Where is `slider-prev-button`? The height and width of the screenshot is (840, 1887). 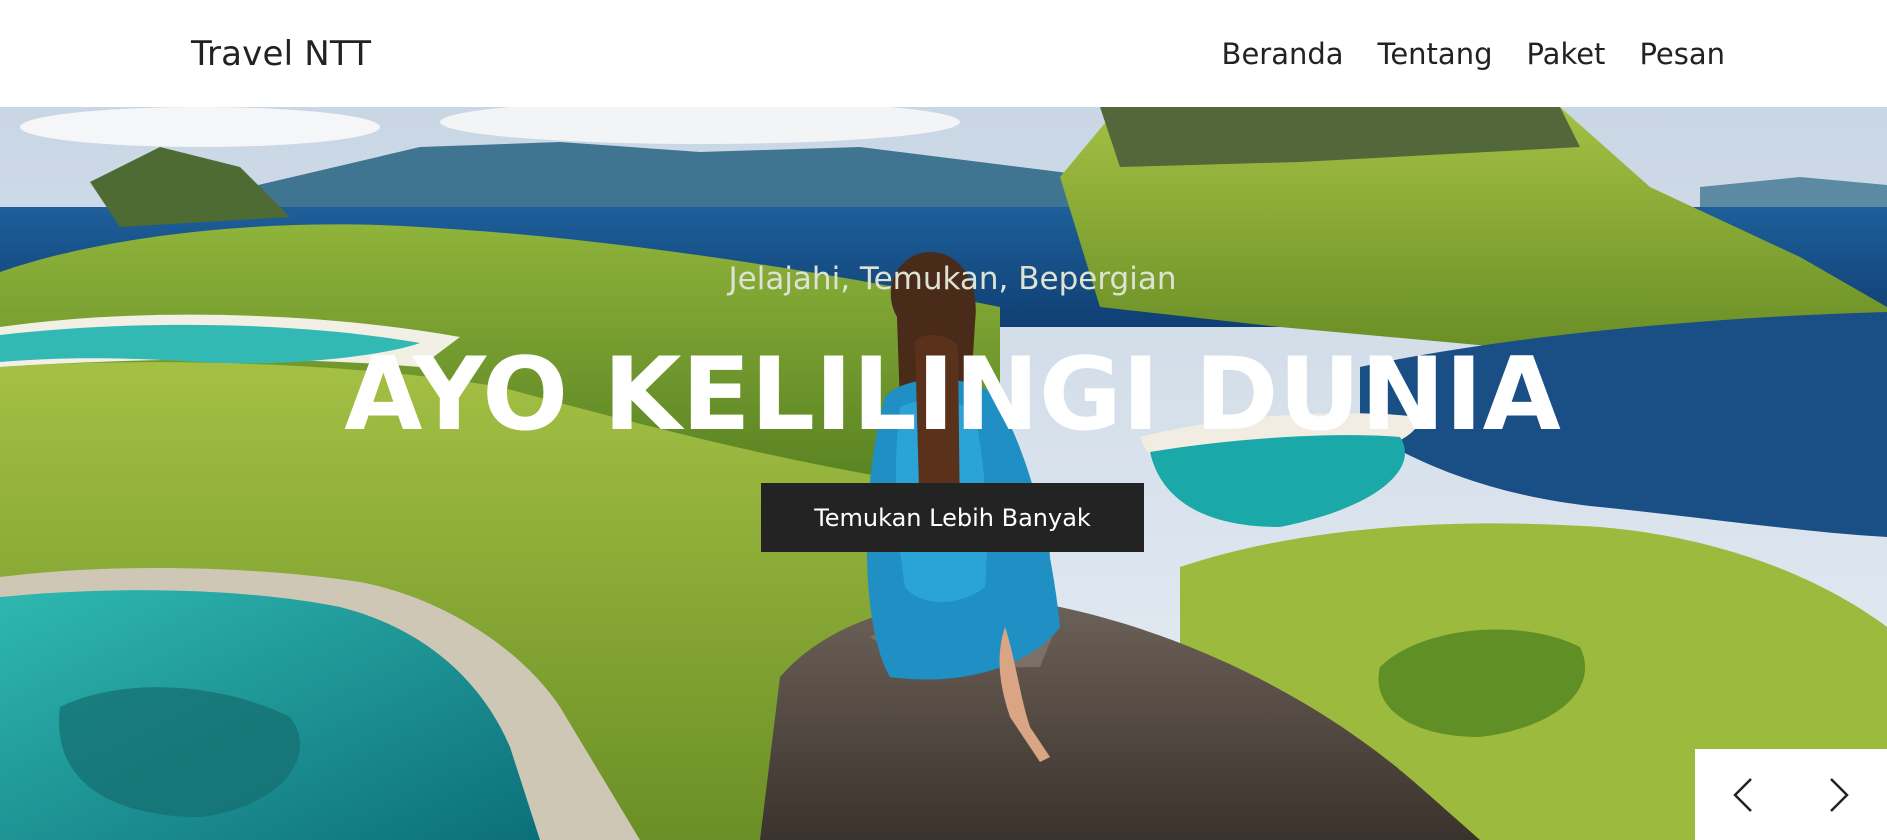
slider-prev-button is located at coordinates (1743, 794).